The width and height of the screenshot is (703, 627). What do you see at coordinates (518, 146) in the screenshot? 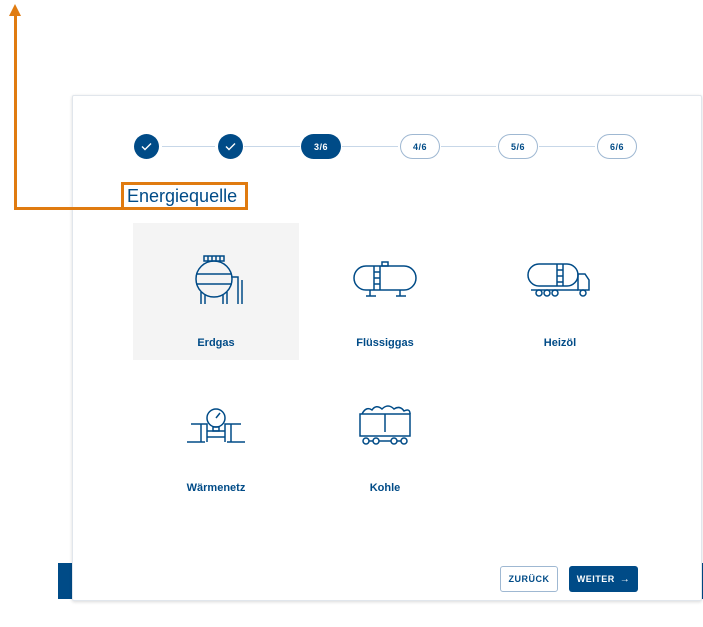
I see `step-5: 5/6` at bounding box center [518, 146].